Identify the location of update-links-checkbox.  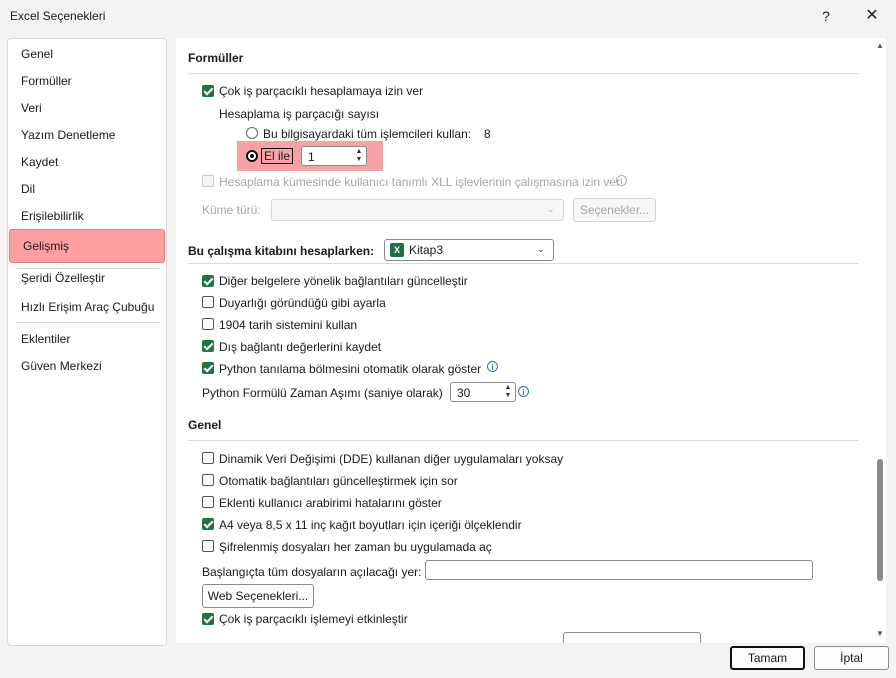
(208, 281).